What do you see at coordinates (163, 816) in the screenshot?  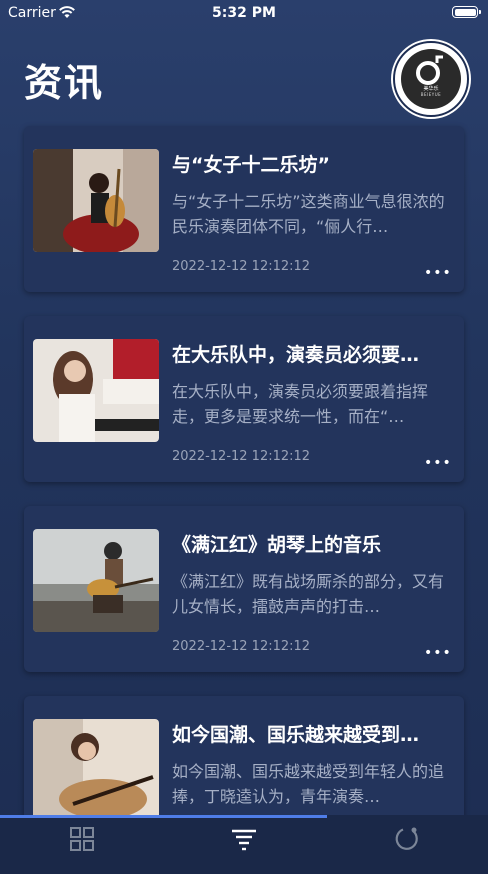 I see `tab-progress-bar` at bounding box center [163, 816].